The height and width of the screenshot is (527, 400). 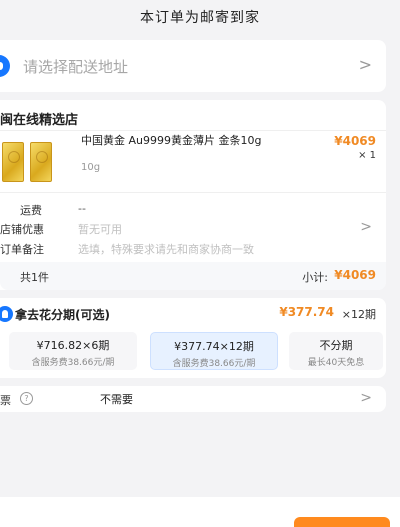 I want to click on item-count: 共1件, so click(x=34, y=277).